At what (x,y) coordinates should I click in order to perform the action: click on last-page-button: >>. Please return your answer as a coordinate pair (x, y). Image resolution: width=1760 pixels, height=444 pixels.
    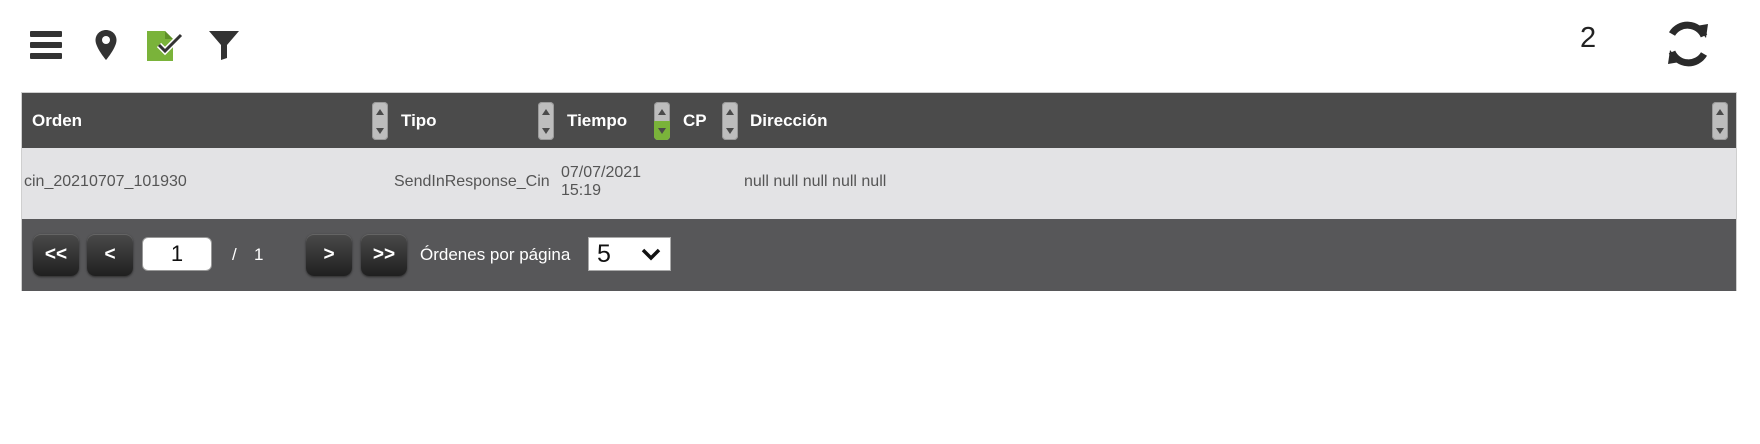
    Looking at the image, I should click on (384, 255).